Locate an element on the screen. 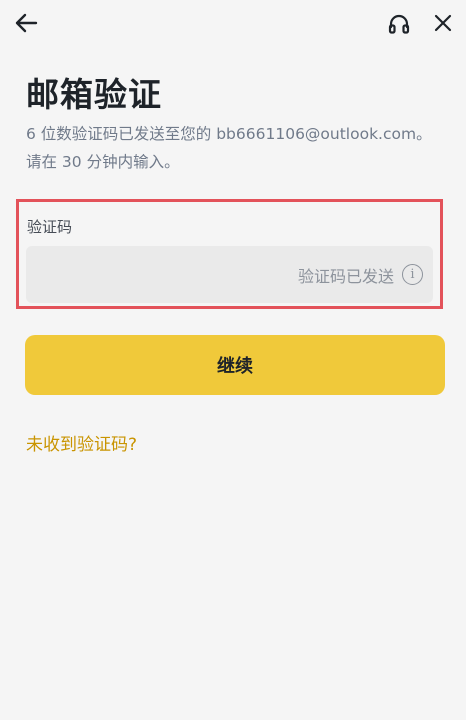  description-line-2: 请在 30 分钟内输入。 is located at coordinates (103, 162).